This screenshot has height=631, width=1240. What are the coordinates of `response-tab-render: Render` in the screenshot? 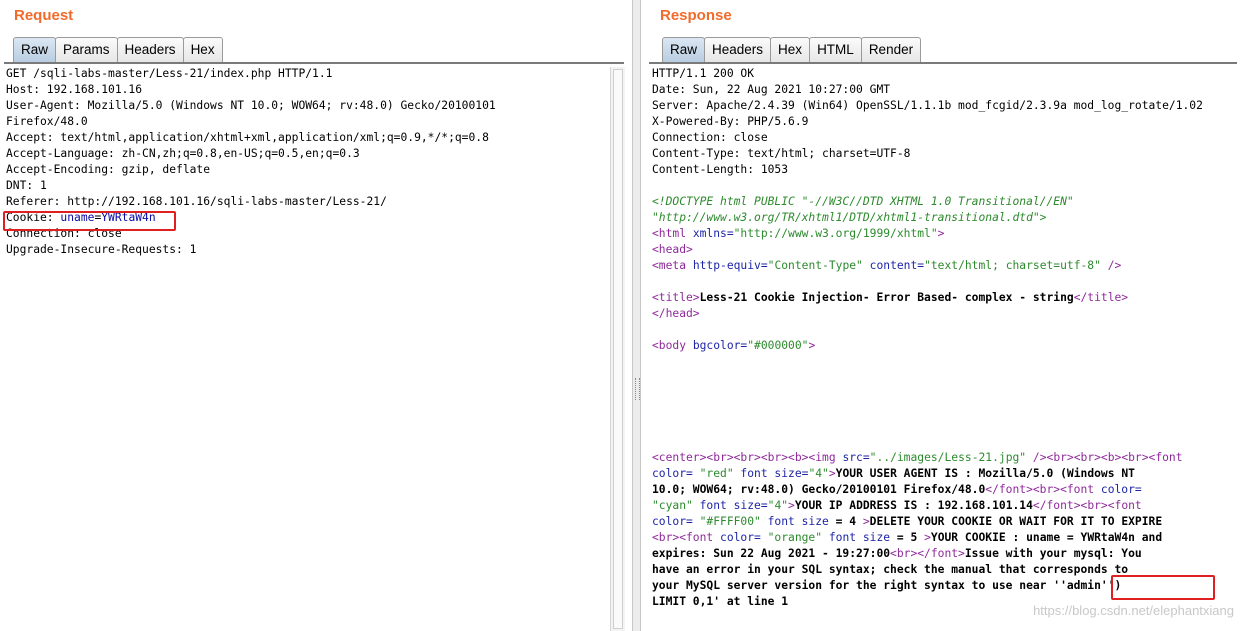 It's located at (891, 49).